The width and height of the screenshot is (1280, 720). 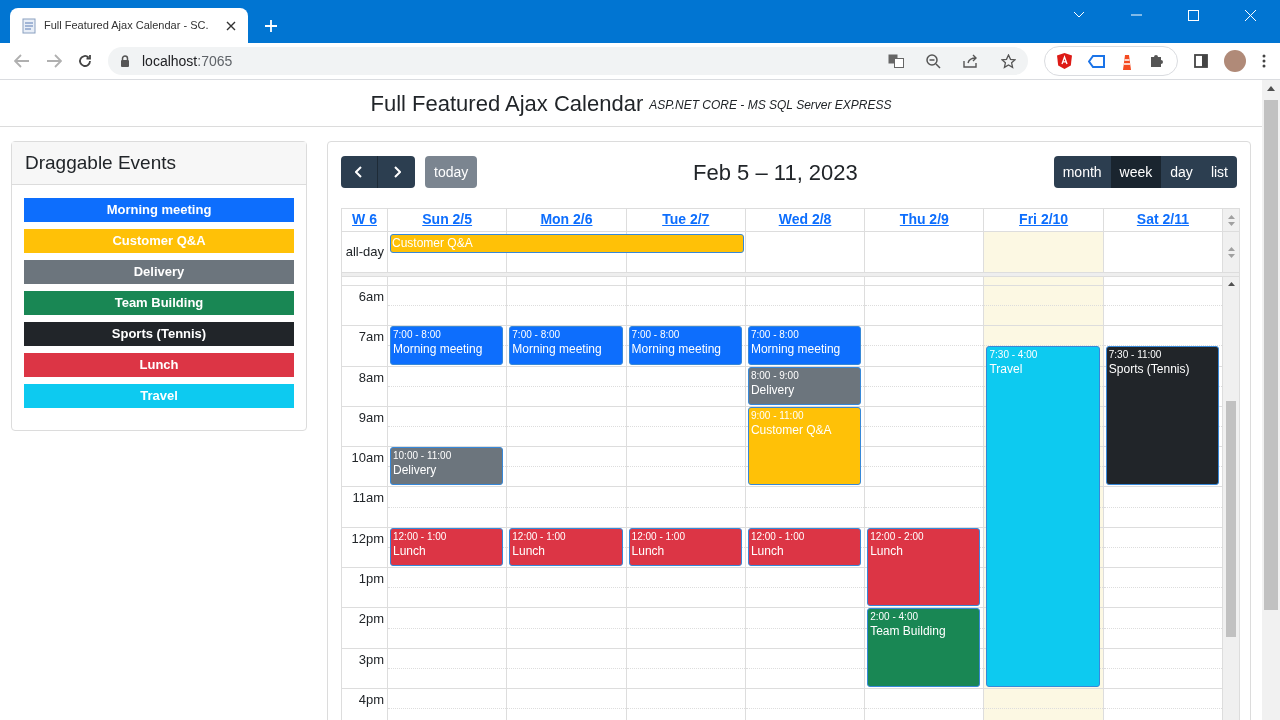 What do you see at coordinates (1193, 15) in the screenshot?
I see `maximize-icon` at bounding box center [1193, 15].